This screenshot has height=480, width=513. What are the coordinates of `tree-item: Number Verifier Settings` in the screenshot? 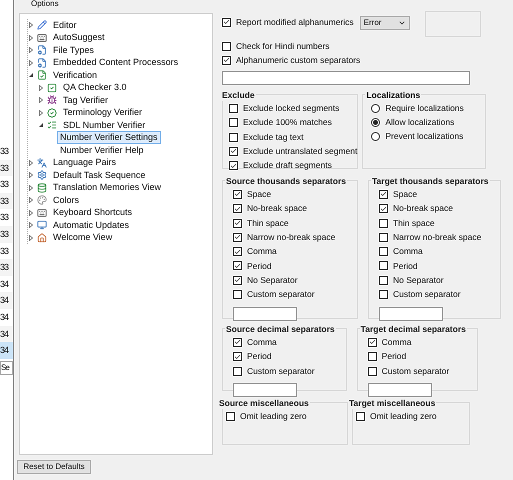 It's located at (109, 137).